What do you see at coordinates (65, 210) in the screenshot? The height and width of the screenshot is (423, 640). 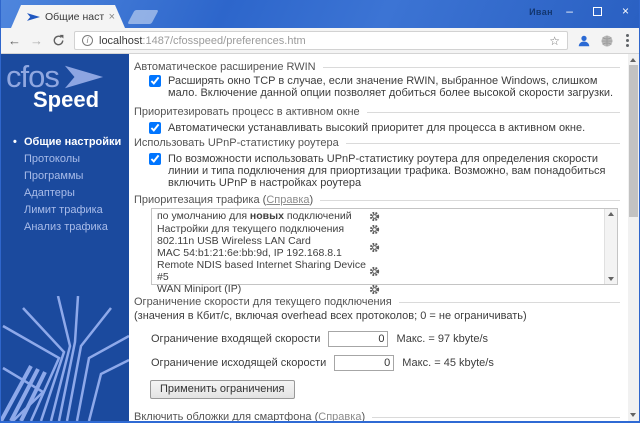 I see `sidebar-item-traffic-limit: Лимит трафика` at bounding box center [65, 210].